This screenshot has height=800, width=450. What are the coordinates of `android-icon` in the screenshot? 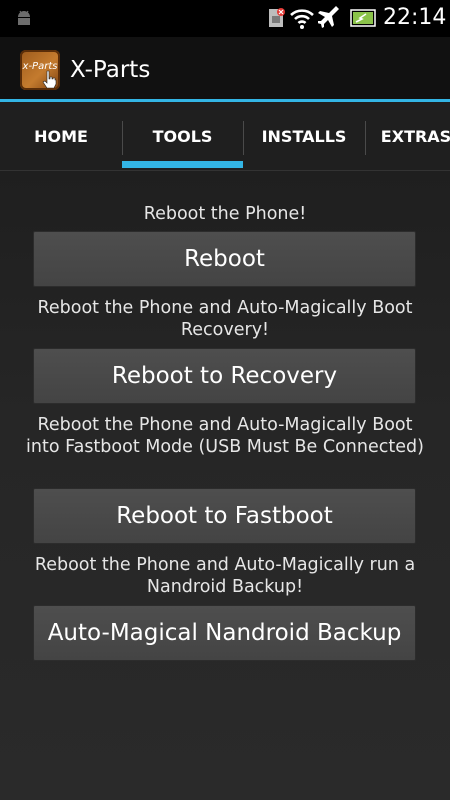 It's located at (24, 17).